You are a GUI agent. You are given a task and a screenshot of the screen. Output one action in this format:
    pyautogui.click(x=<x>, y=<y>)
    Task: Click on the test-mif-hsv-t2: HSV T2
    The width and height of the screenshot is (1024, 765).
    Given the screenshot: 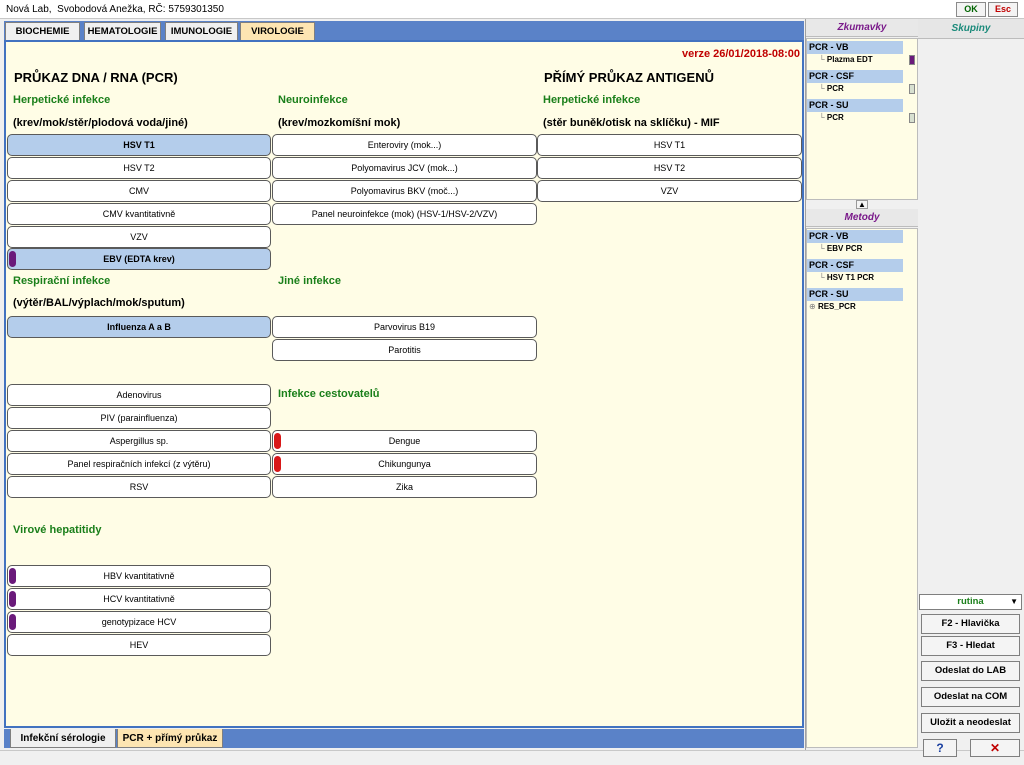 What is the action you would take?
    pyautogui.click(x=669, y=168)
    